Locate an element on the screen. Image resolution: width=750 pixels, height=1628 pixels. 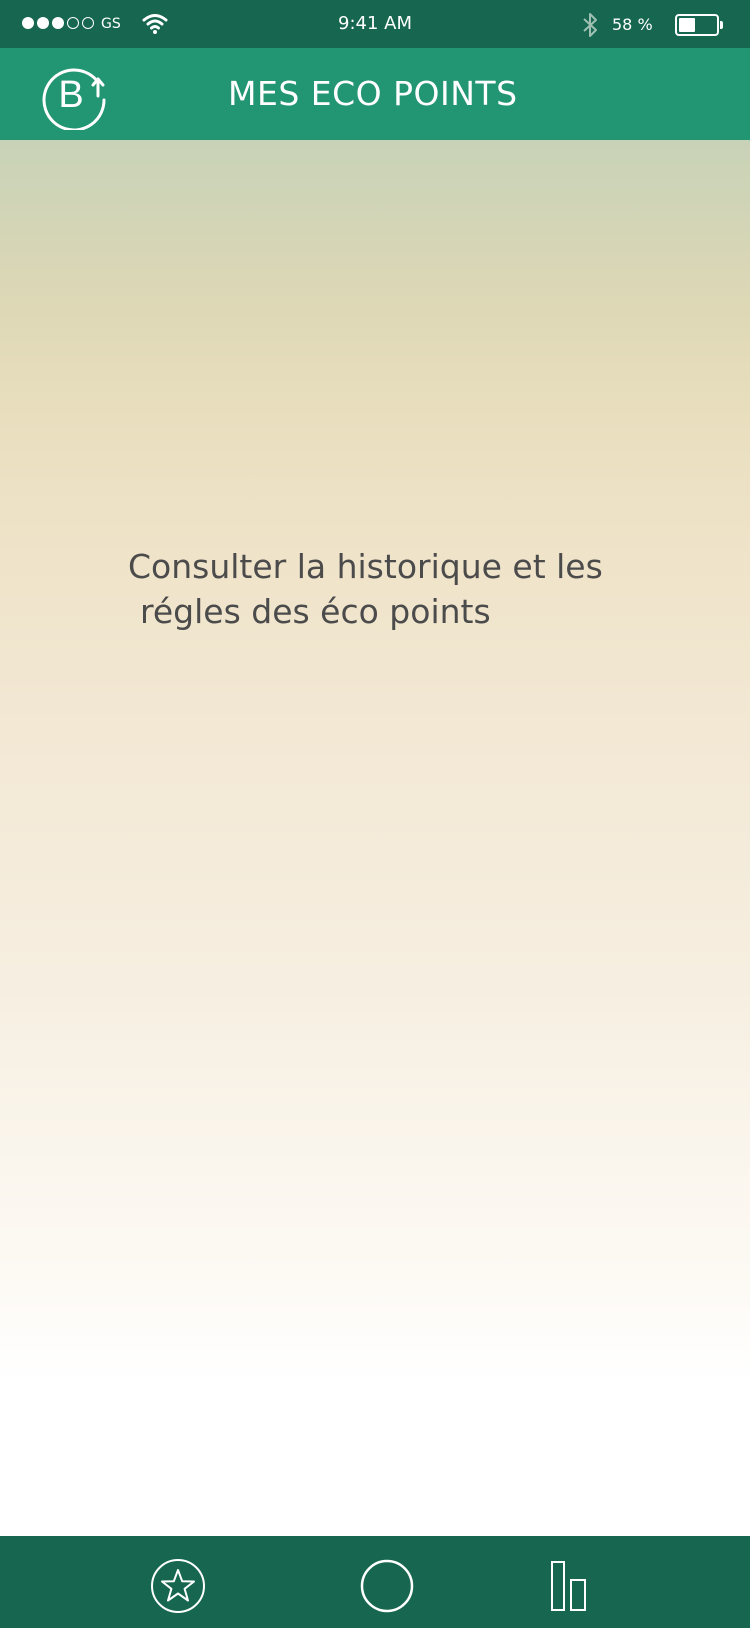
battery-icon is located at coordinates (697, 25).